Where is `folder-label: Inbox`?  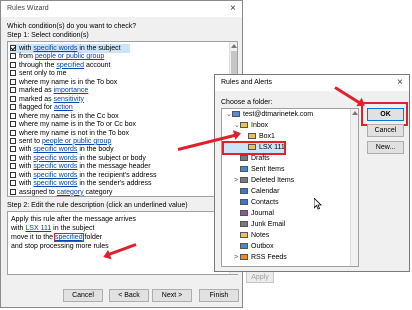 folder-label: Inbox is located at coordinates (260, 125).